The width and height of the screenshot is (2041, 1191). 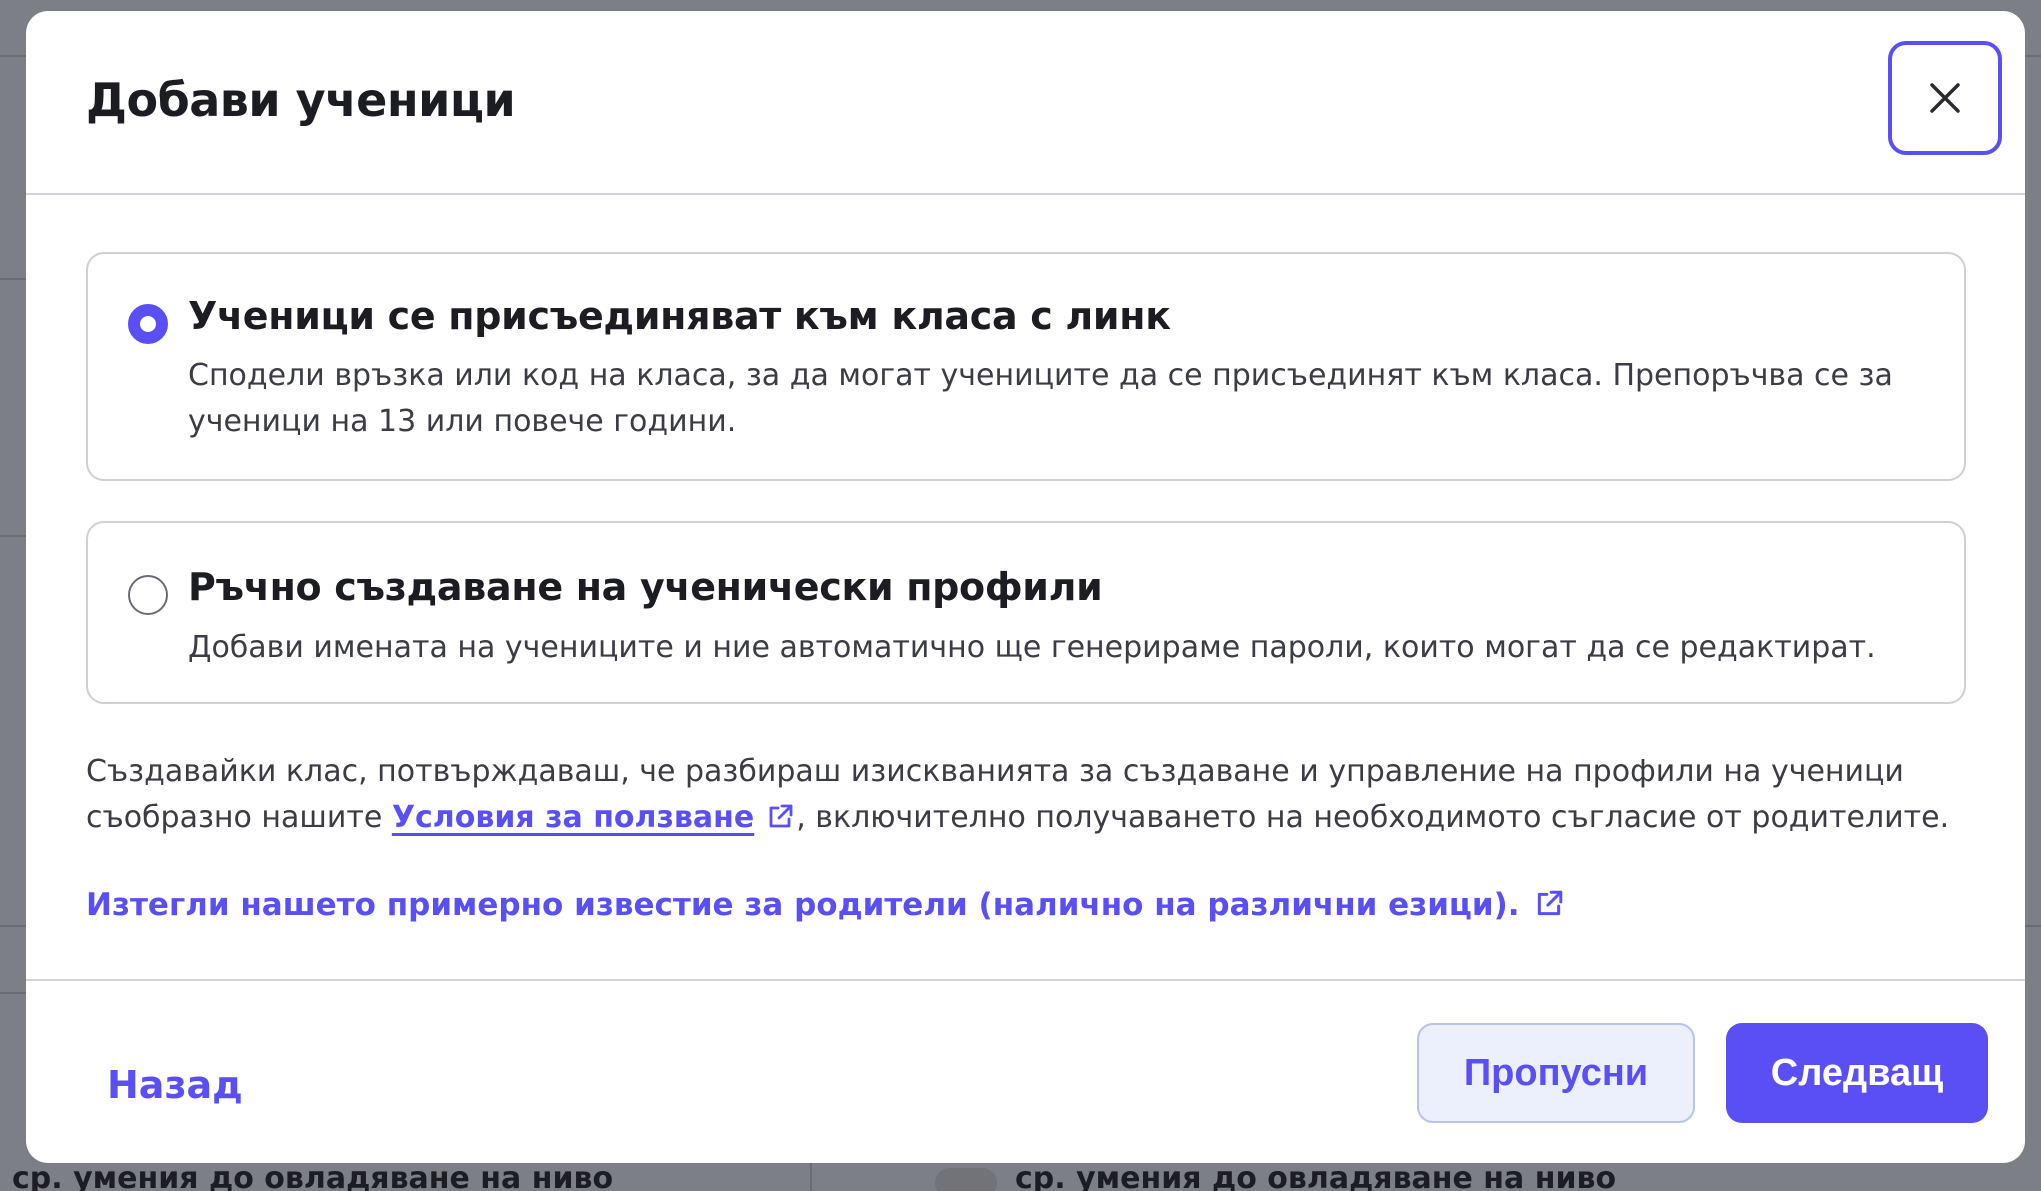 I want to click on next-button: Следващ, so click(x=1857, y=1073).